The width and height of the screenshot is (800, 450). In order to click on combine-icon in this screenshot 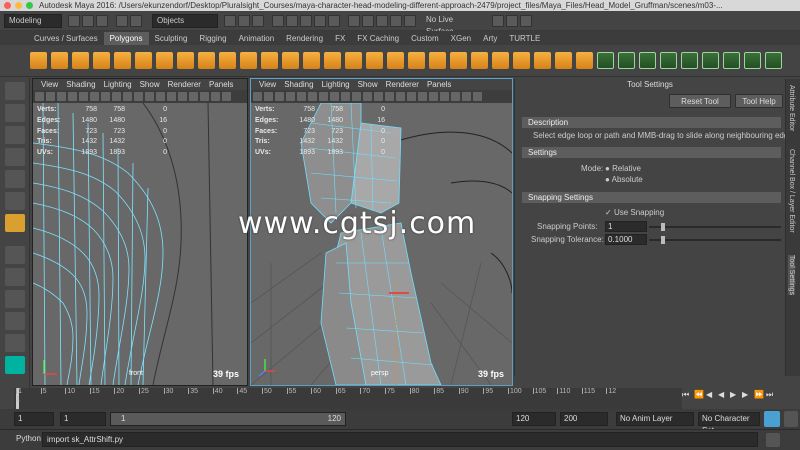, I will do `click(269, 60)`.